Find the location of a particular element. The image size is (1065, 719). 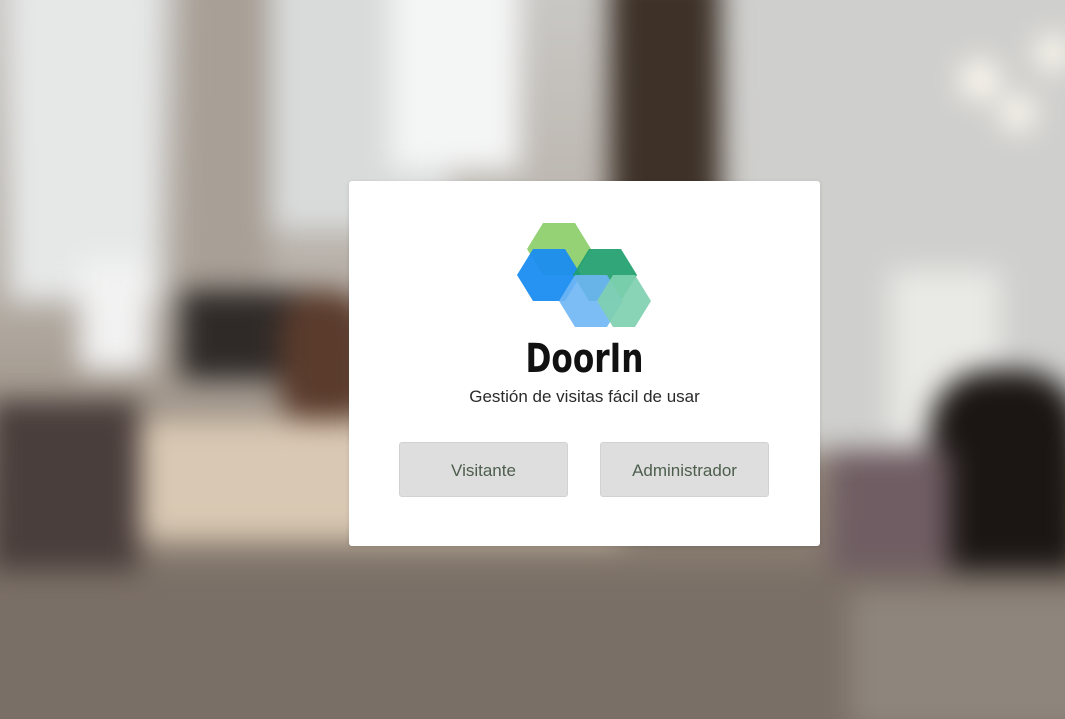

bg-window-left is located at coordinates (85, 150).